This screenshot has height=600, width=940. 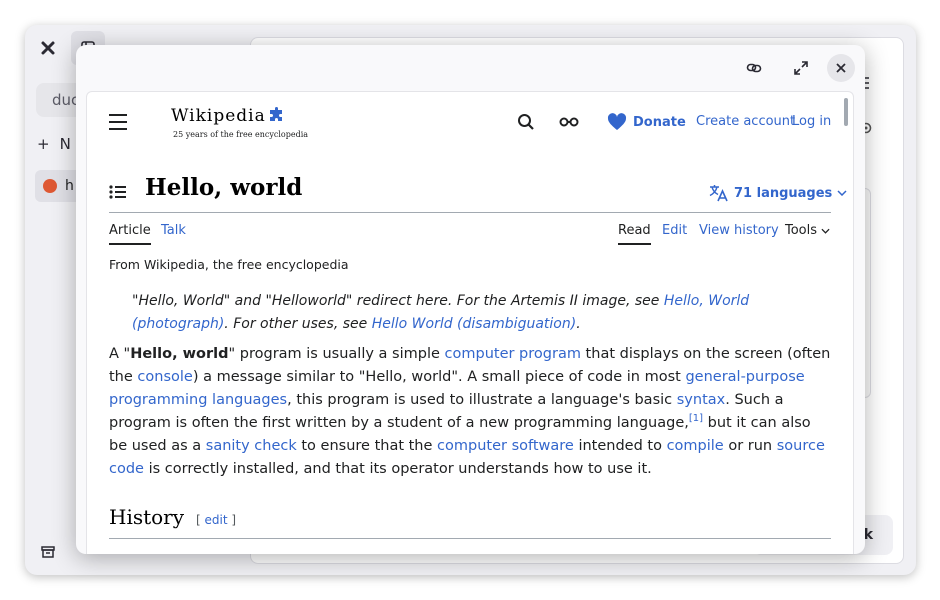 What do you see at coordinates (65, 144) in the screenshot?
I see `new-tab-label: N` at bounding box center [65, 144].